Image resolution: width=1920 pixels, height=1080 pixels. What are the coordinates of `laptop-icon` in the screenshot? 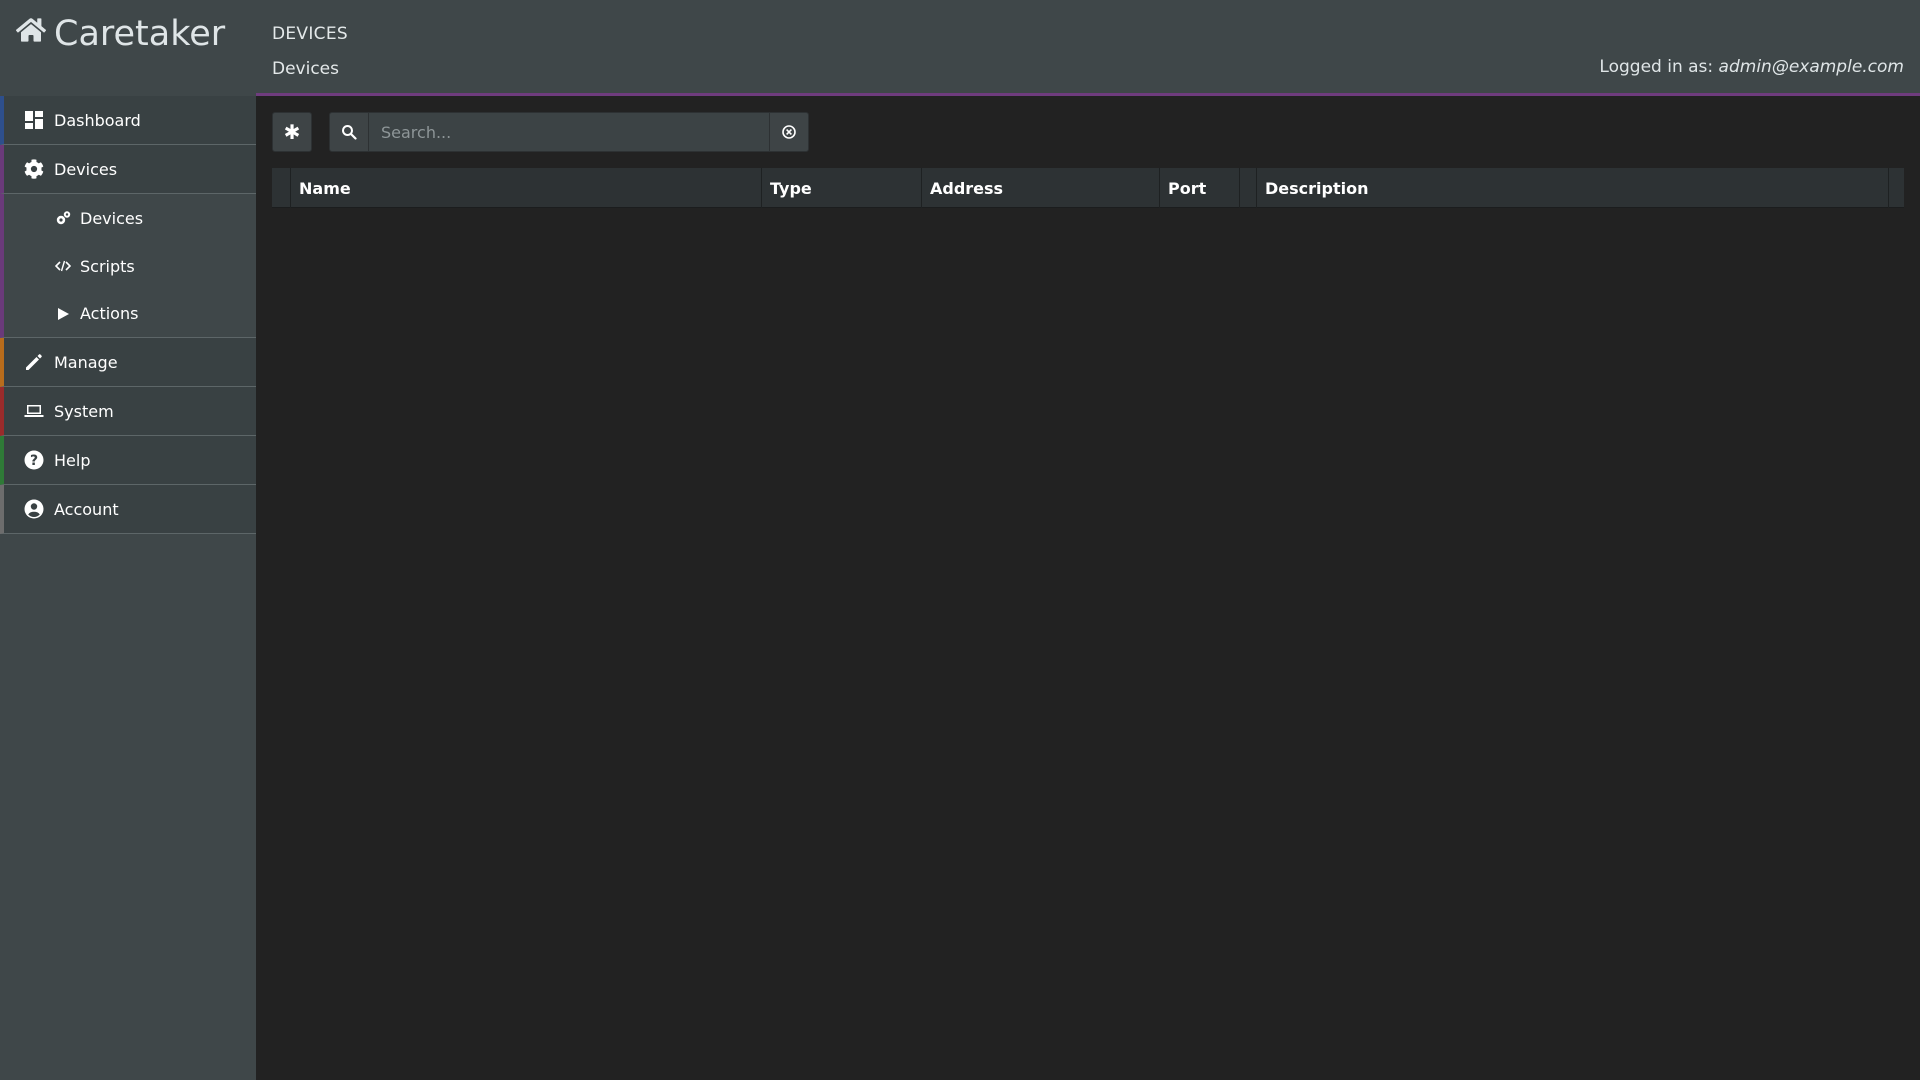 It's located at (34, 411).